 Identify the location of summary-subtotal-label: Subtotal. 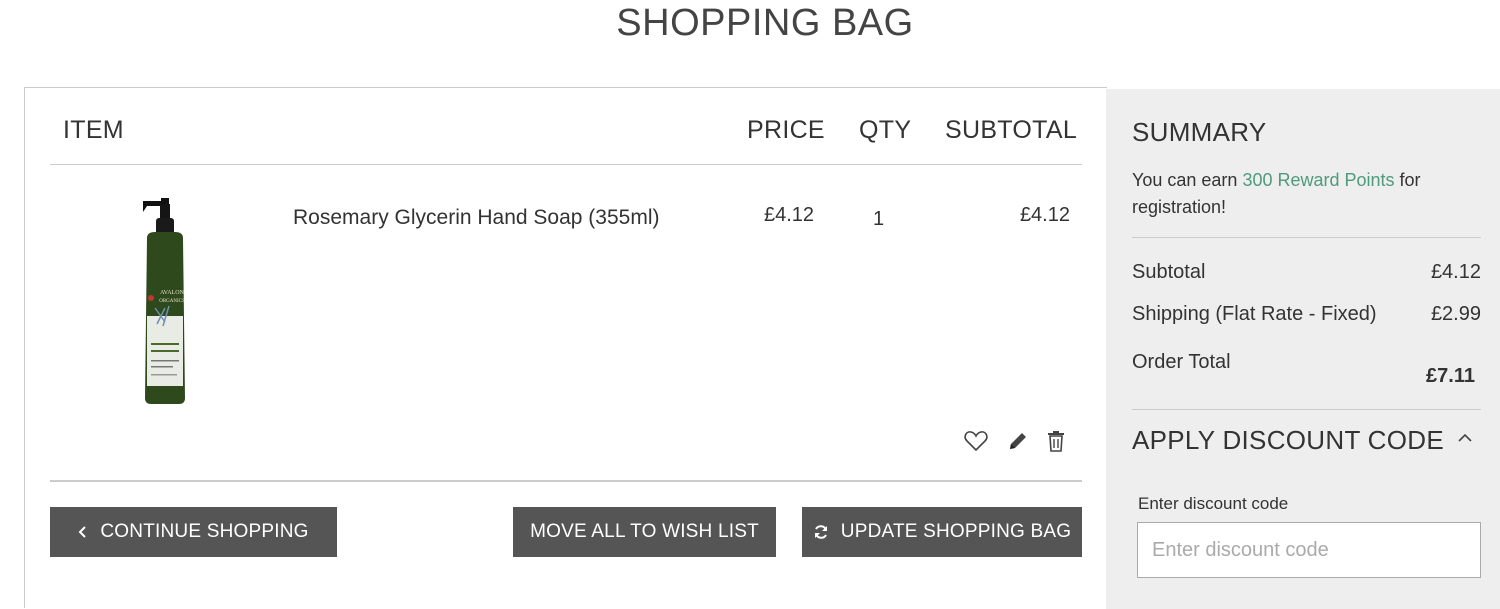
(1169, 272).